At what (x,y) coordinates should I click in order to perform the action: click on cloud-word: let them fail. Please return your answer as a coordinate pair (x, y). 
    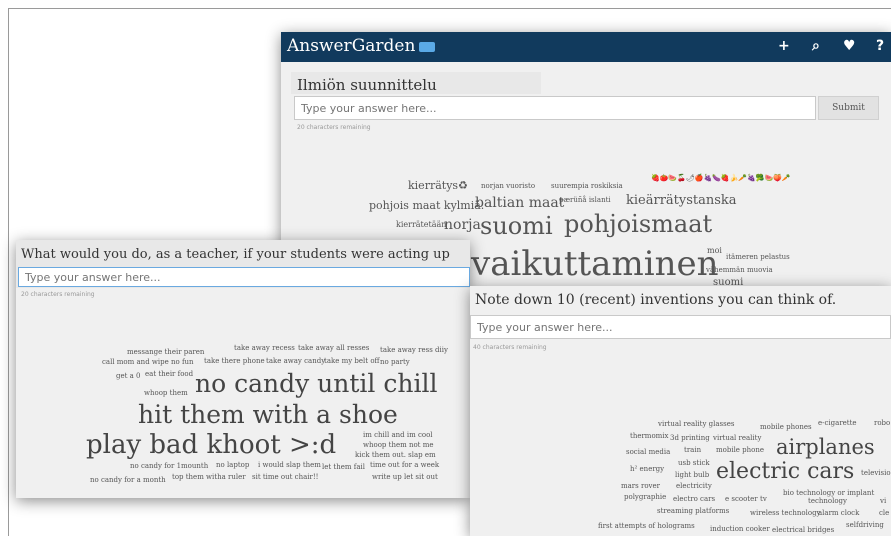
    Looking at the image, I should click on (343, 467).